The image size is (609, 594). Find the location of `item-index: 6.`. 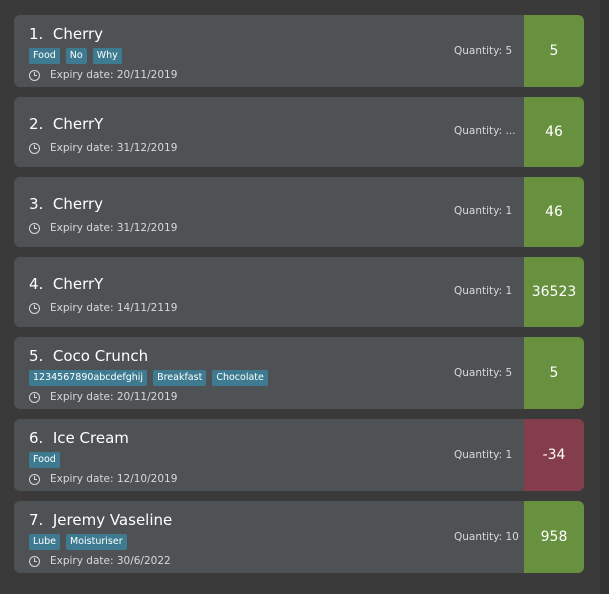

item-index: 6. is located at coordinates (36, 438).